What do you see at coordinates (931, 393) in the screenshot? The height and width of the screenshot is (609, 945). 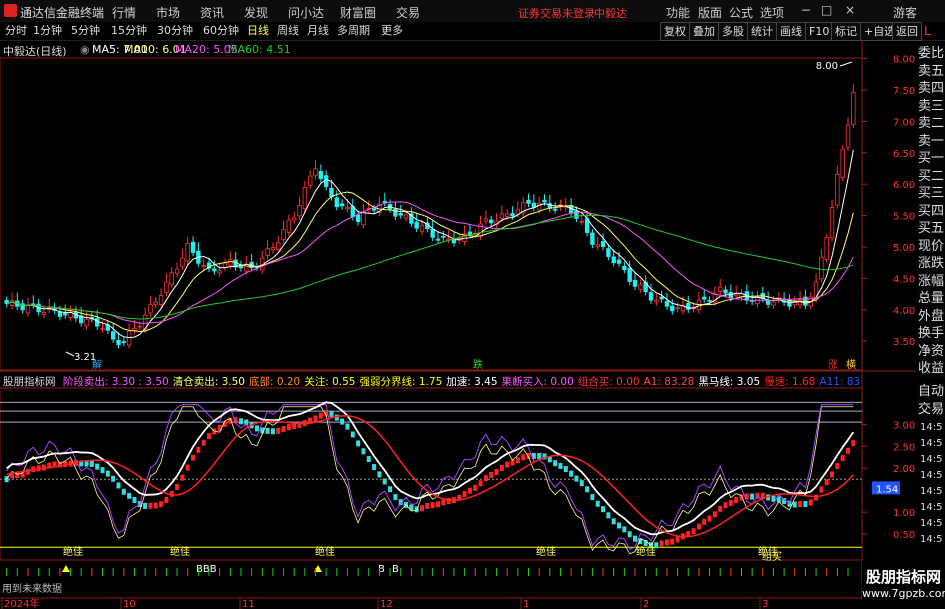 I see `trade-panel-button: 自动` at bounding box center [931, 393].